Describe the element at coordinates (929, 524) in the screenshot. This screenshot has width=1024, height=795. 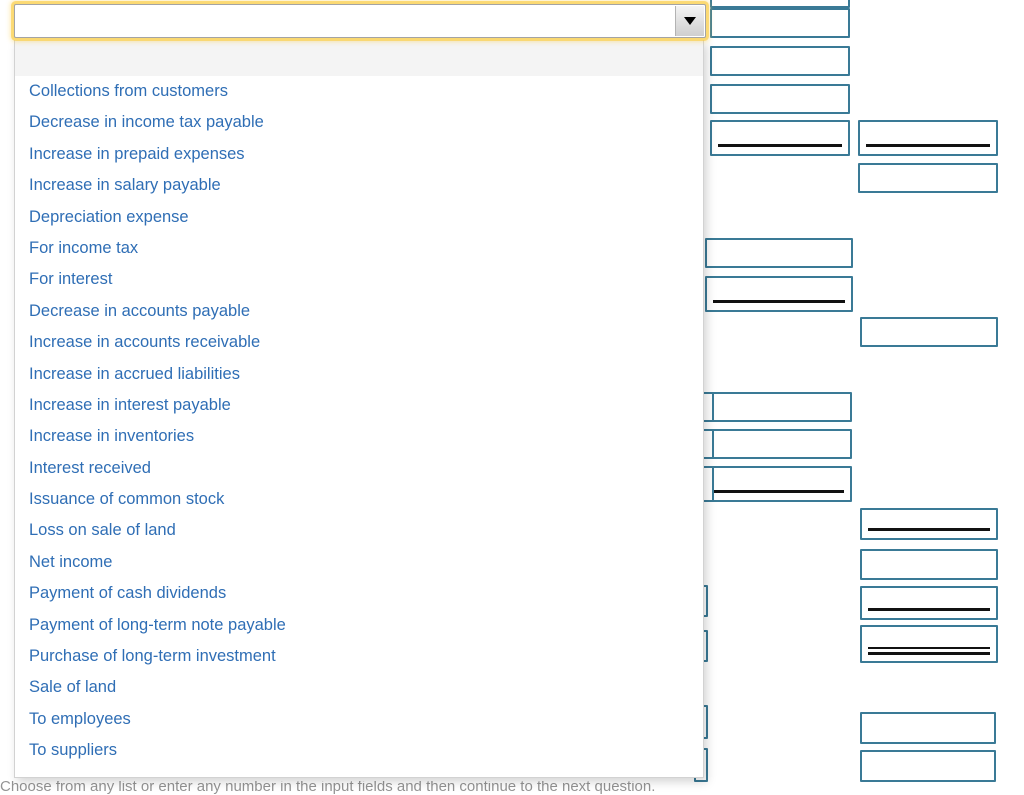
I see `amount-box-col2-row12-total` at that location.